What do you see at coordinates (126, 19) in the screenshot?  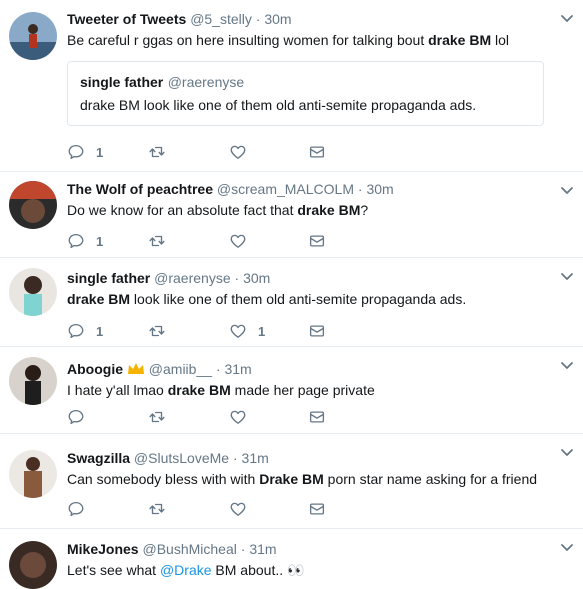 I see `display-name: Tweeter of Tweets` at bounding box center [126, 19].